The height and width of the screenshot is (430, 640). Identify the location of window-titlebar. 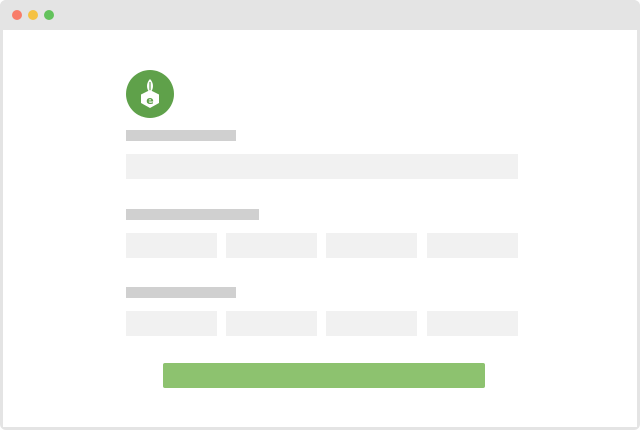
(320, 15).